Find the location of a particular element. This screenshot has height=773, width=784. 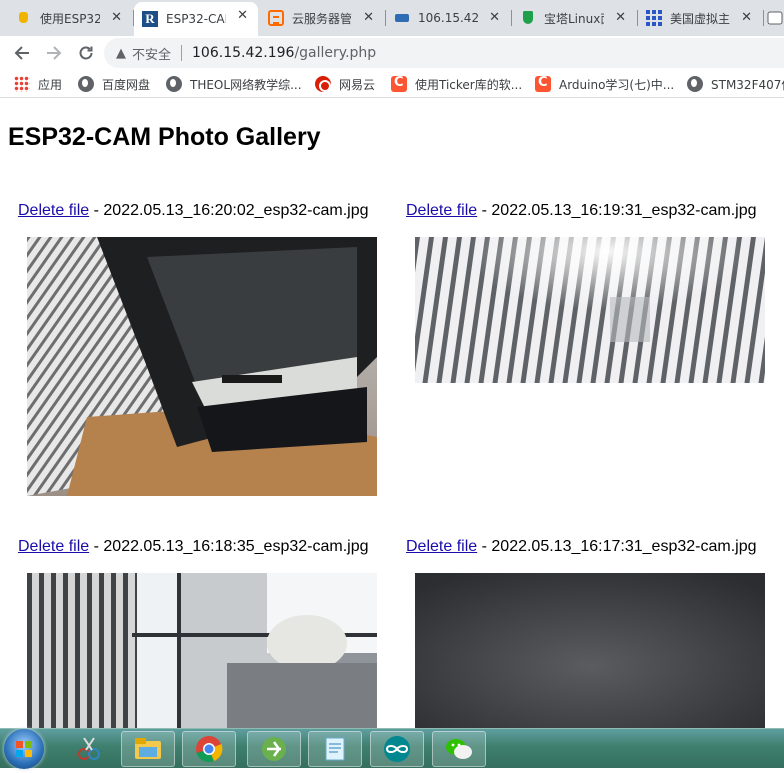

netease-icon is located at coordinates (323, 84).